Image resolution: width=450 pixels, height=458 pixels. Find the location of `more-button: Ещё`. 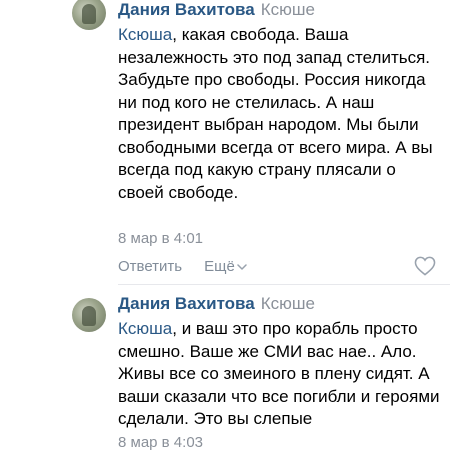

more-button: Ещё is located at coordinates (225, 266).